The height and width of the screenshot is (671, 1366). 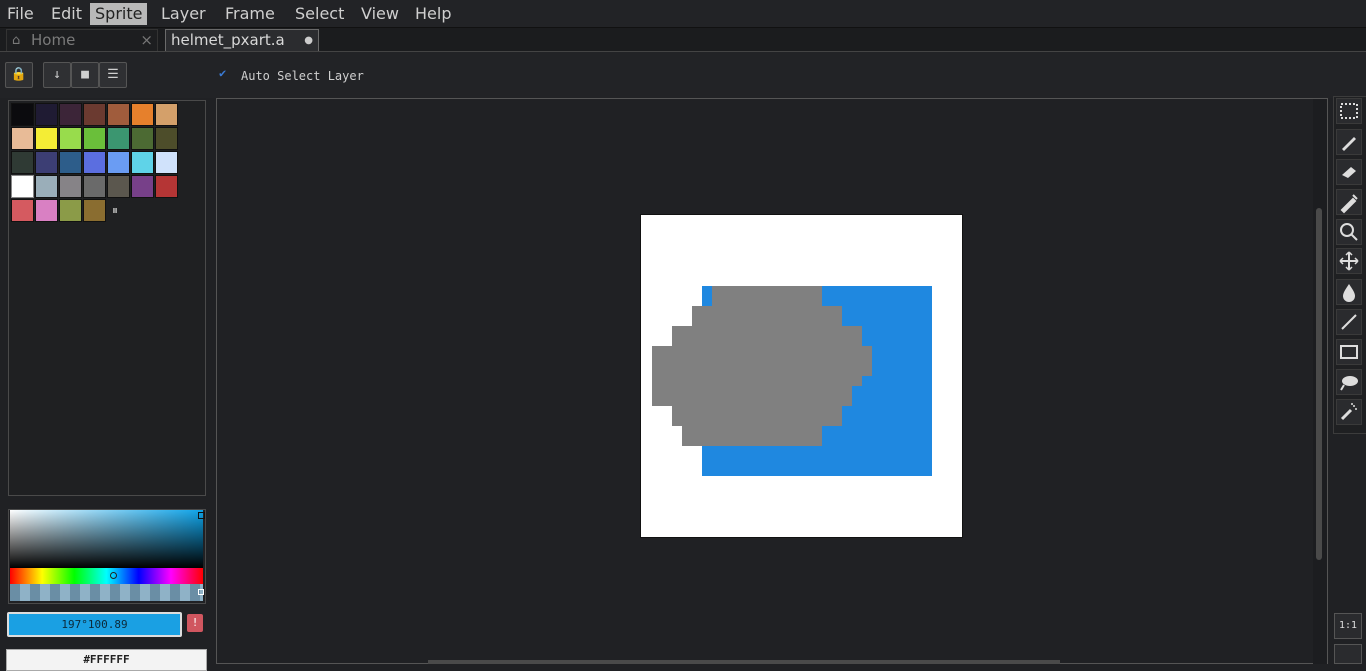 I want to click on zoom-icon, so click(x=1349, y=232).